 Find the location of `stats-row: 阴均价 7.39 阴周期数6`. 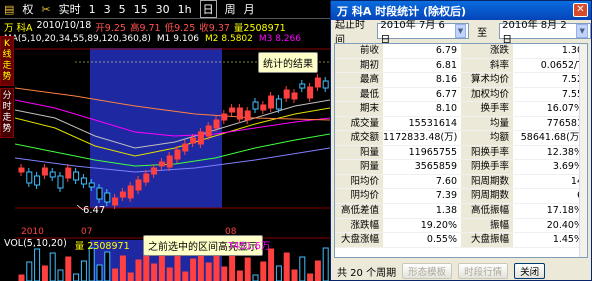

stats-row: 阴均价 7.39 阴周期数6 is located at coordinates (461, 197).